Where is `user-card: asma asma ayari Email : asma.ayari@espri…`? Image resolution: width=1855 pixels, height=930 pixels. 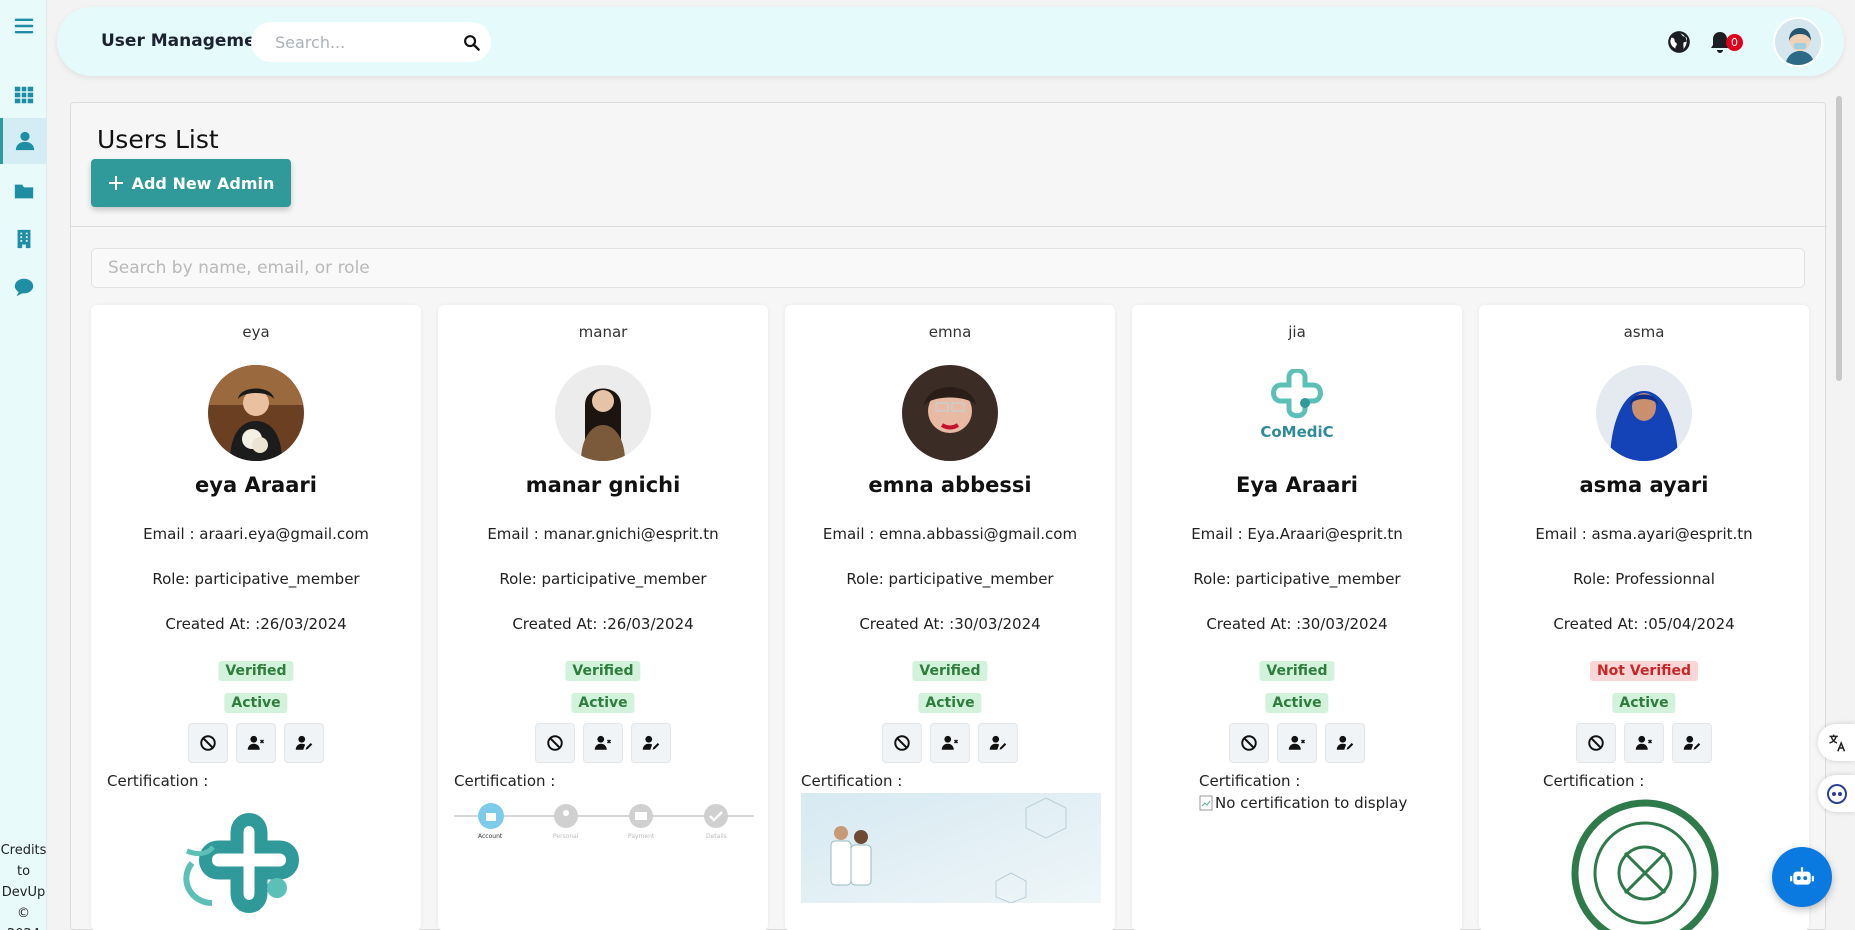
user-card: asma asma ayari Email : asma.ayari@espri… is located at coordinates (1644, 617).